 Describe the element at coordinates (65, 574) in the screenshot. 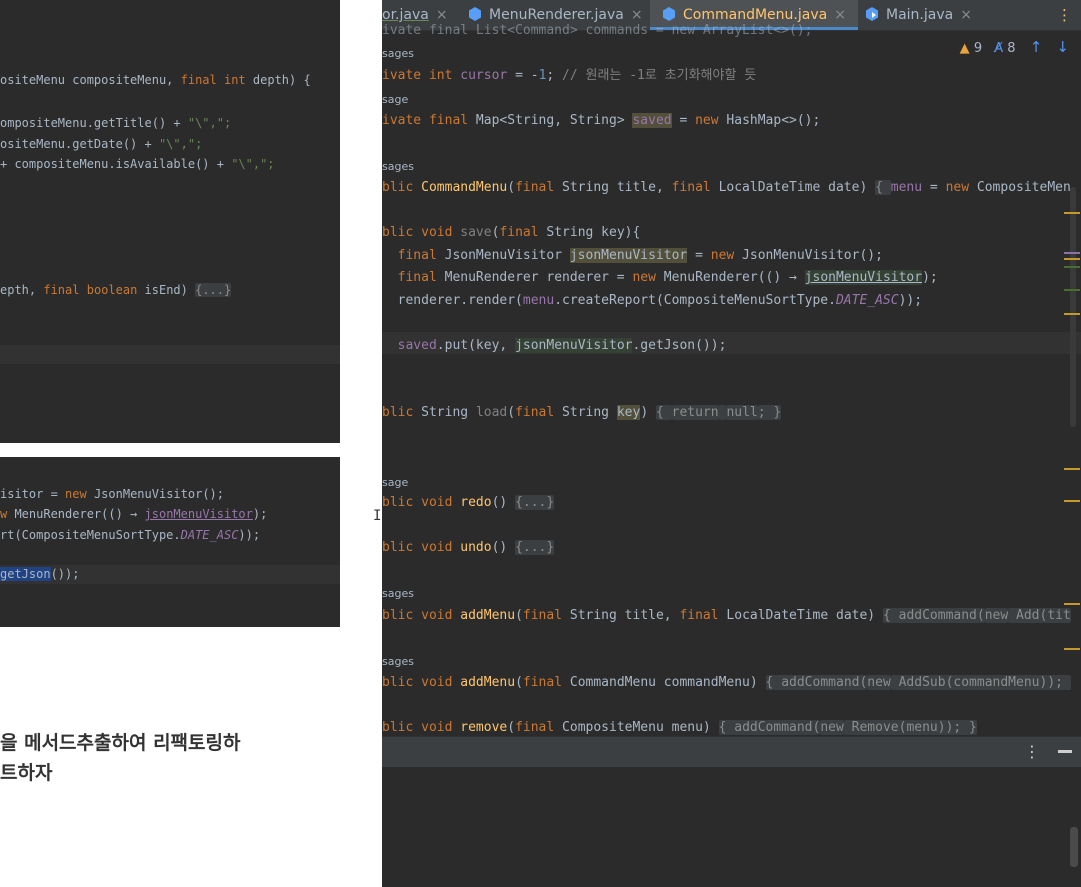

I see `code-token: ());` at that location.